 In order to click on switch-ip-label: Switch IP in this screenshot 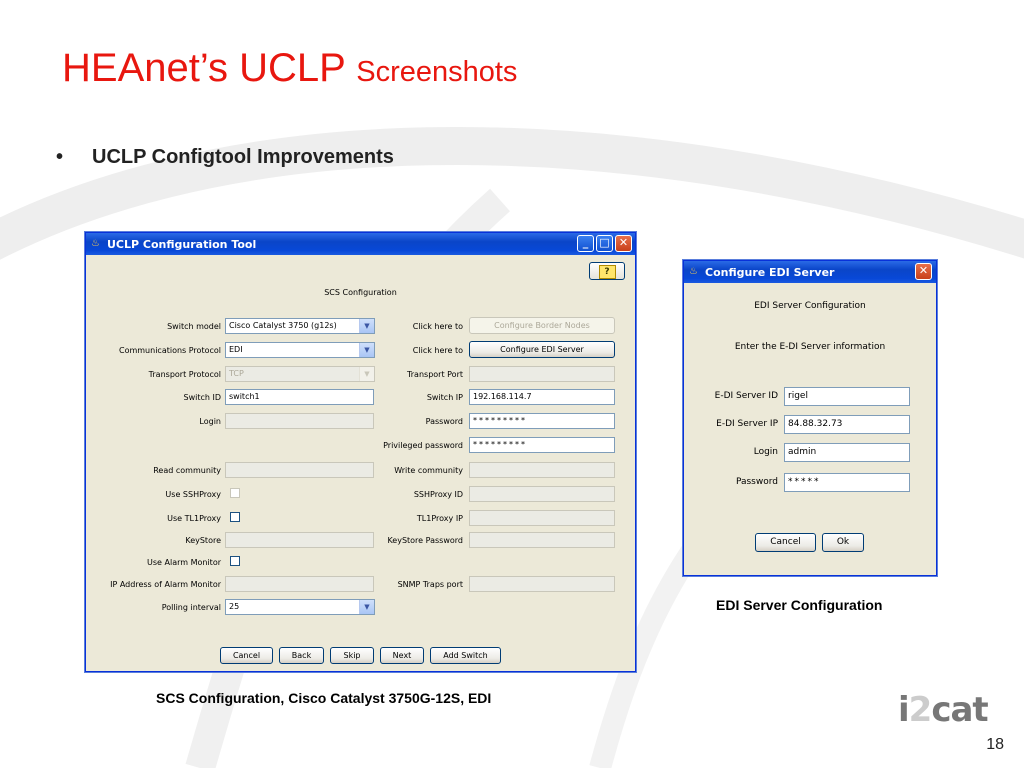, I will do `click(444, 397)`.